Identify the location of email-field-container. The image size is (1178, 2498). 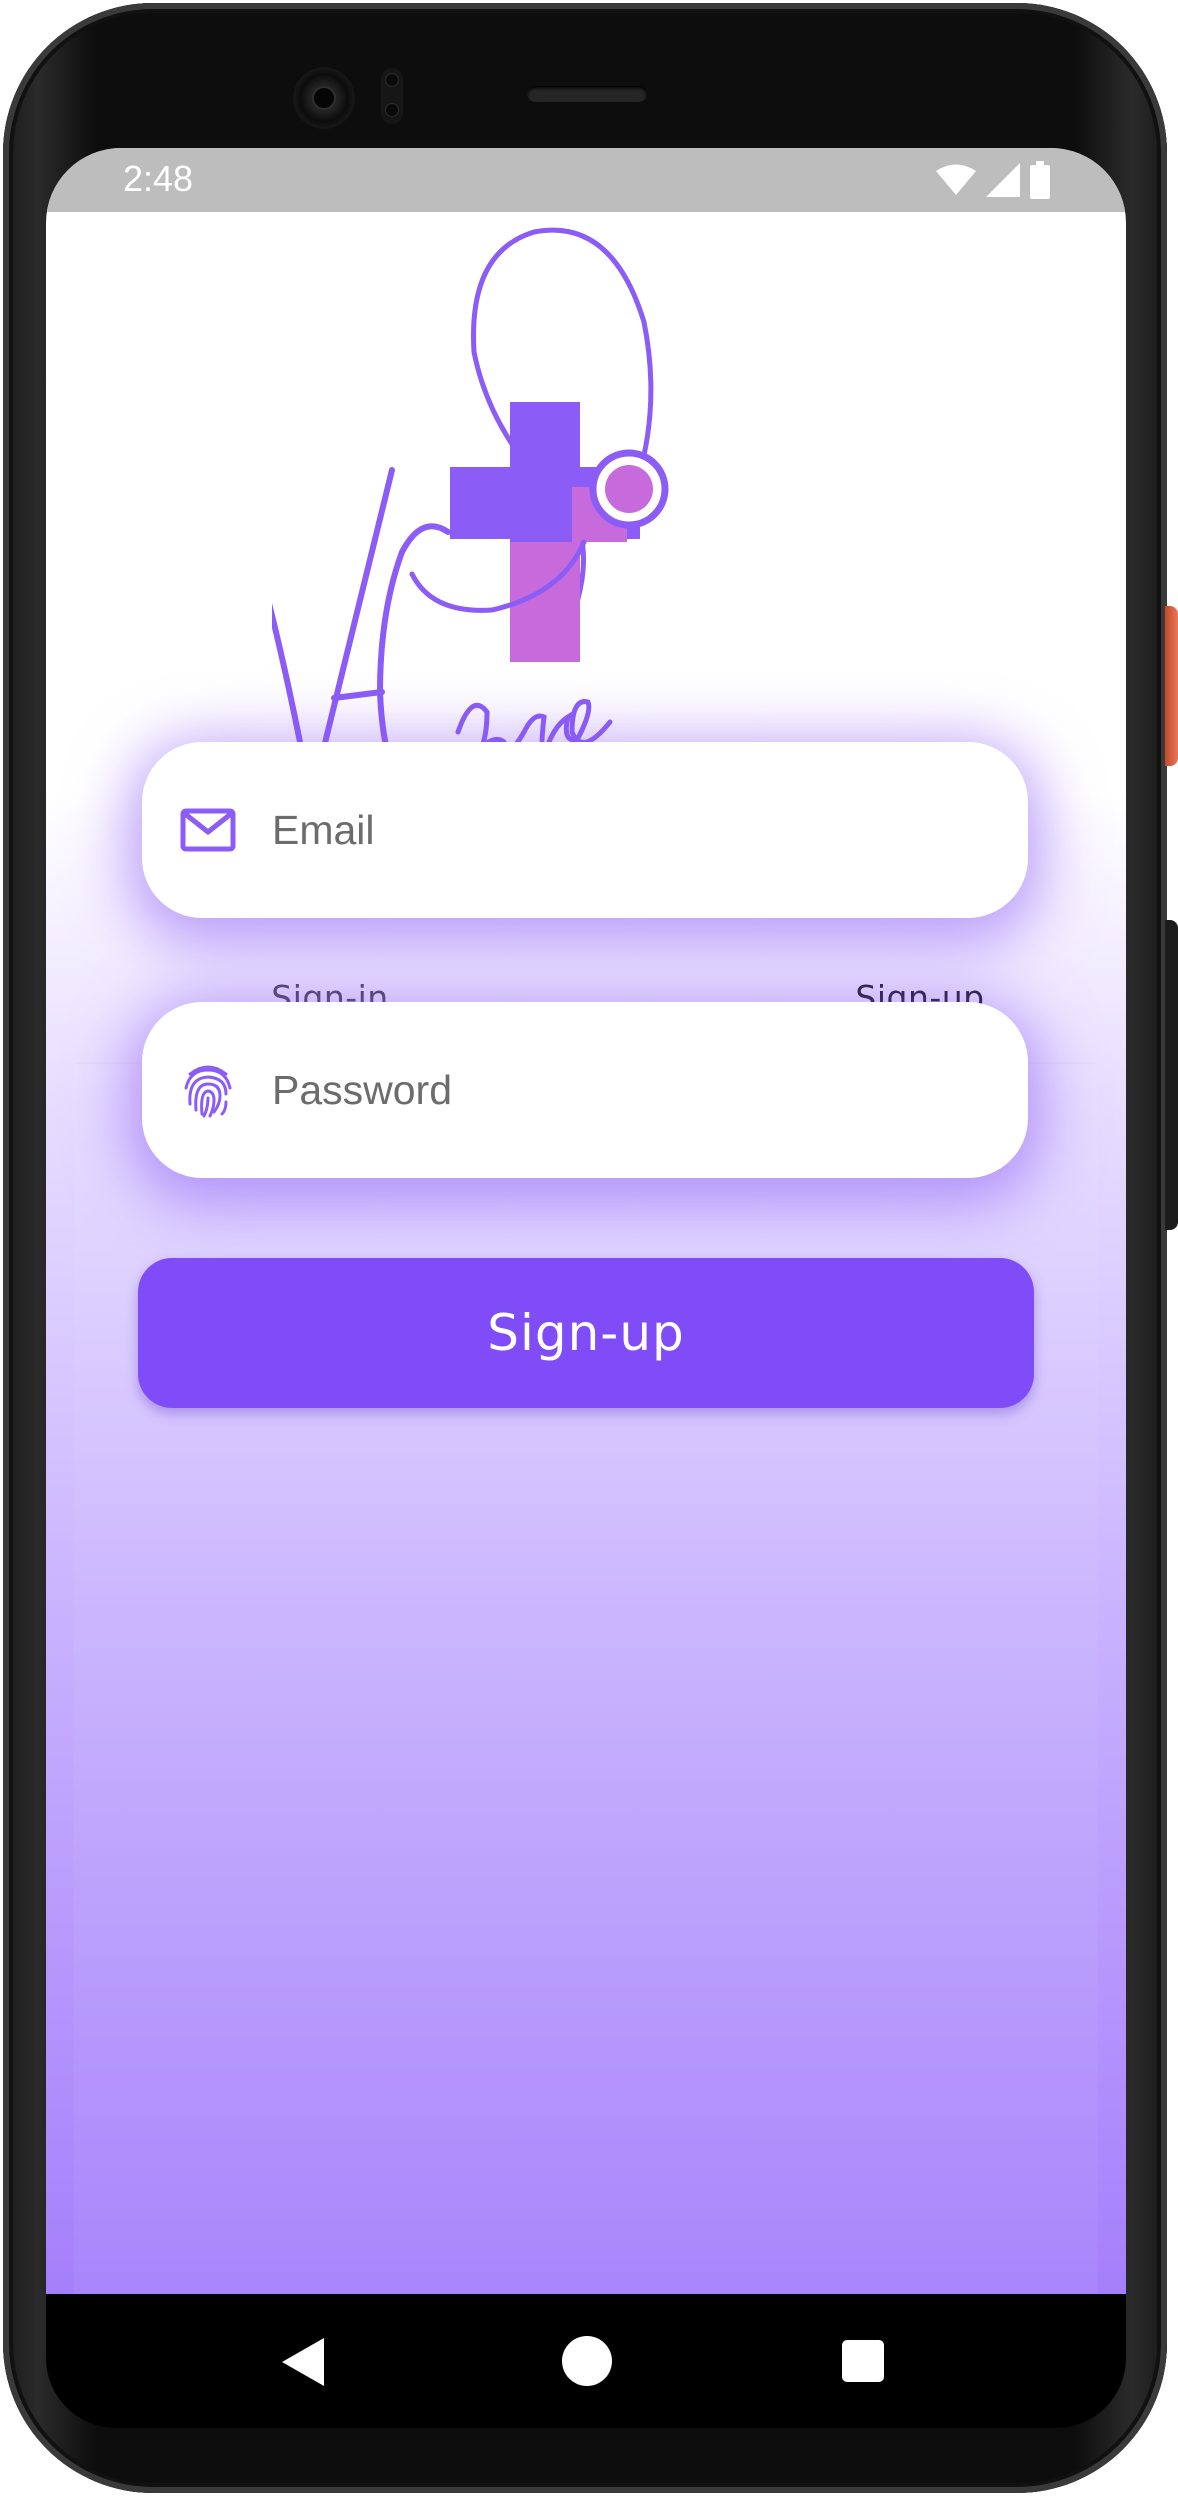
(585, 830).